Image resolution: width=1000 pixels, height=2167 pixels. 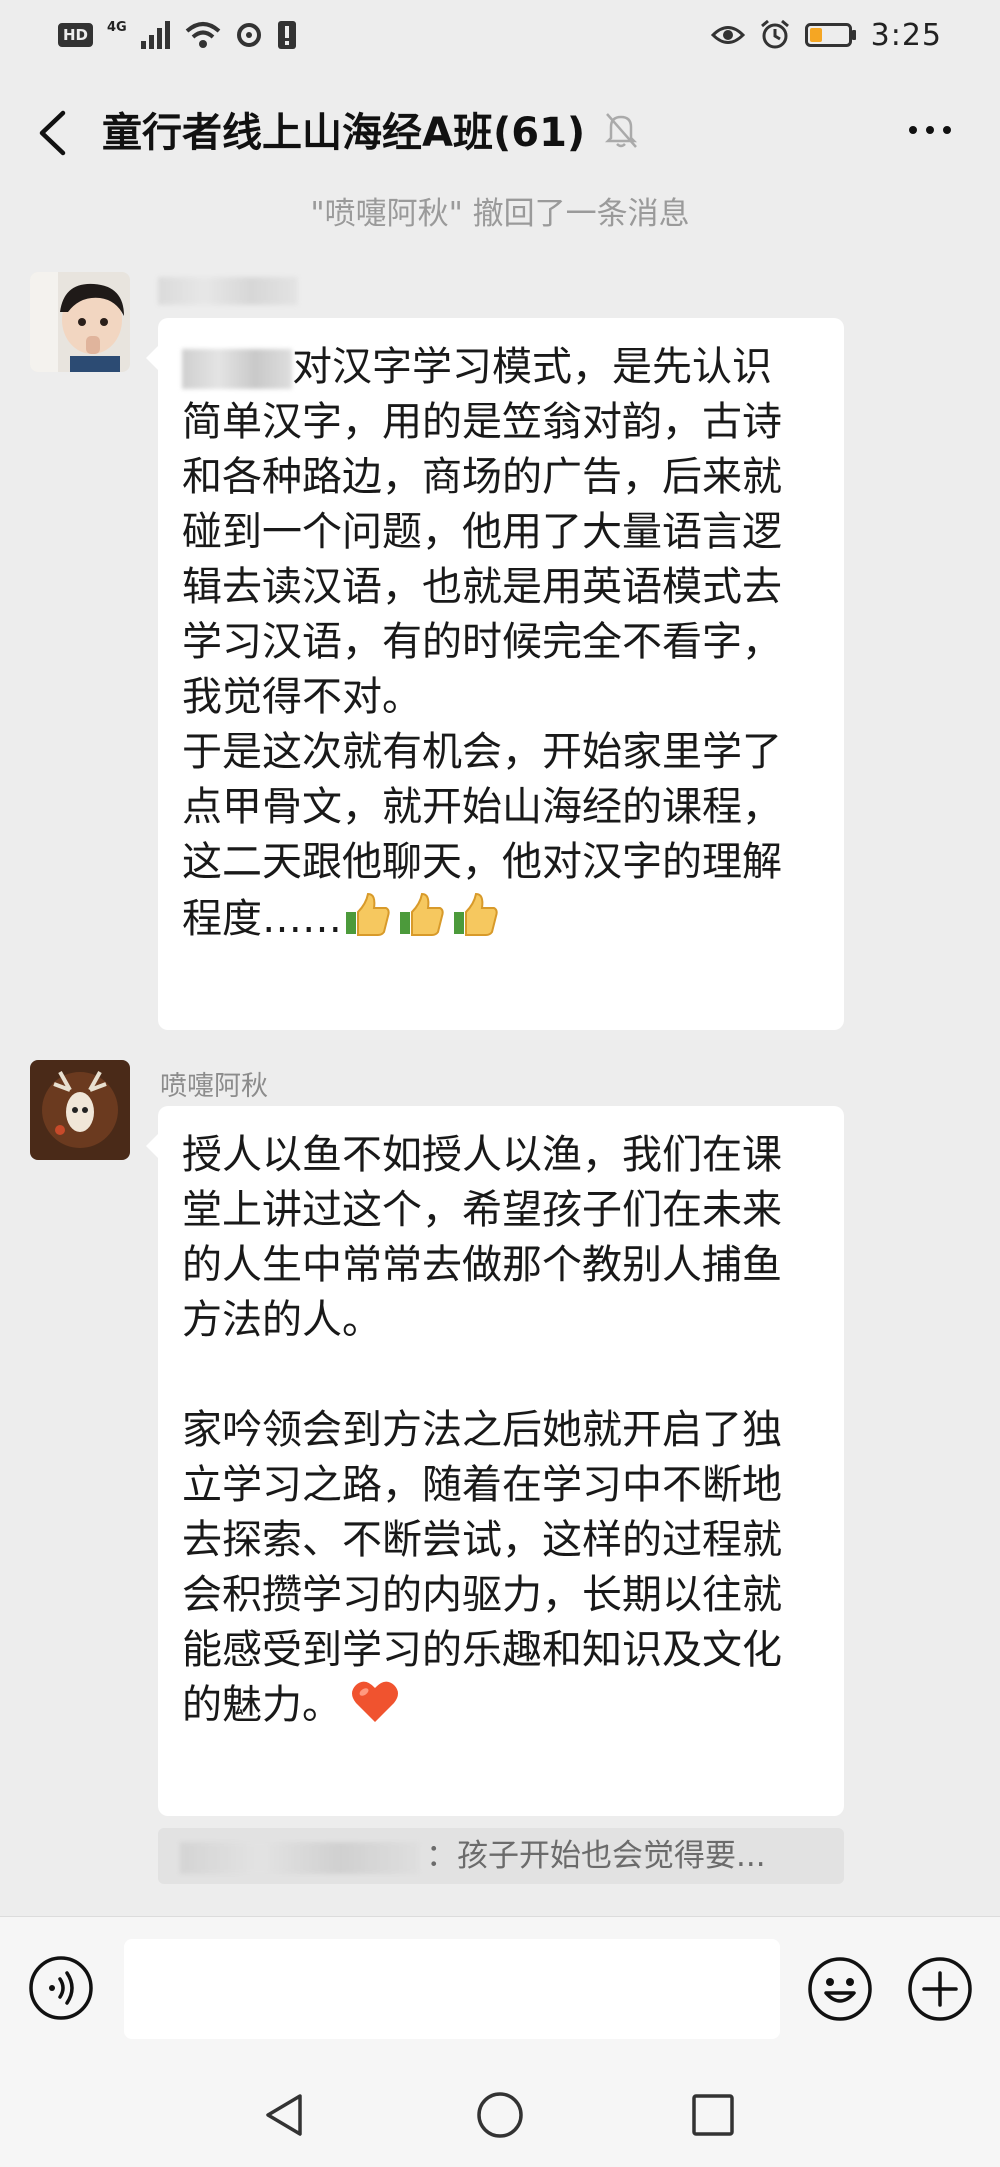 What do you see at coordinates (155, 35) in the screenshot?
I see `signal-icon` at bounding box center [155, 35].